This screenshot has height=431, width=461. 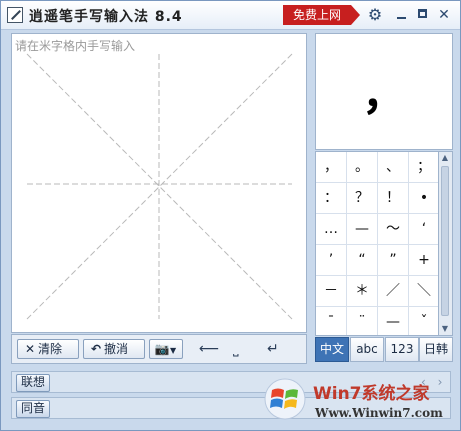 I want to click on backspace-arrow-icon: ⟵, so click(x=209, y=349).